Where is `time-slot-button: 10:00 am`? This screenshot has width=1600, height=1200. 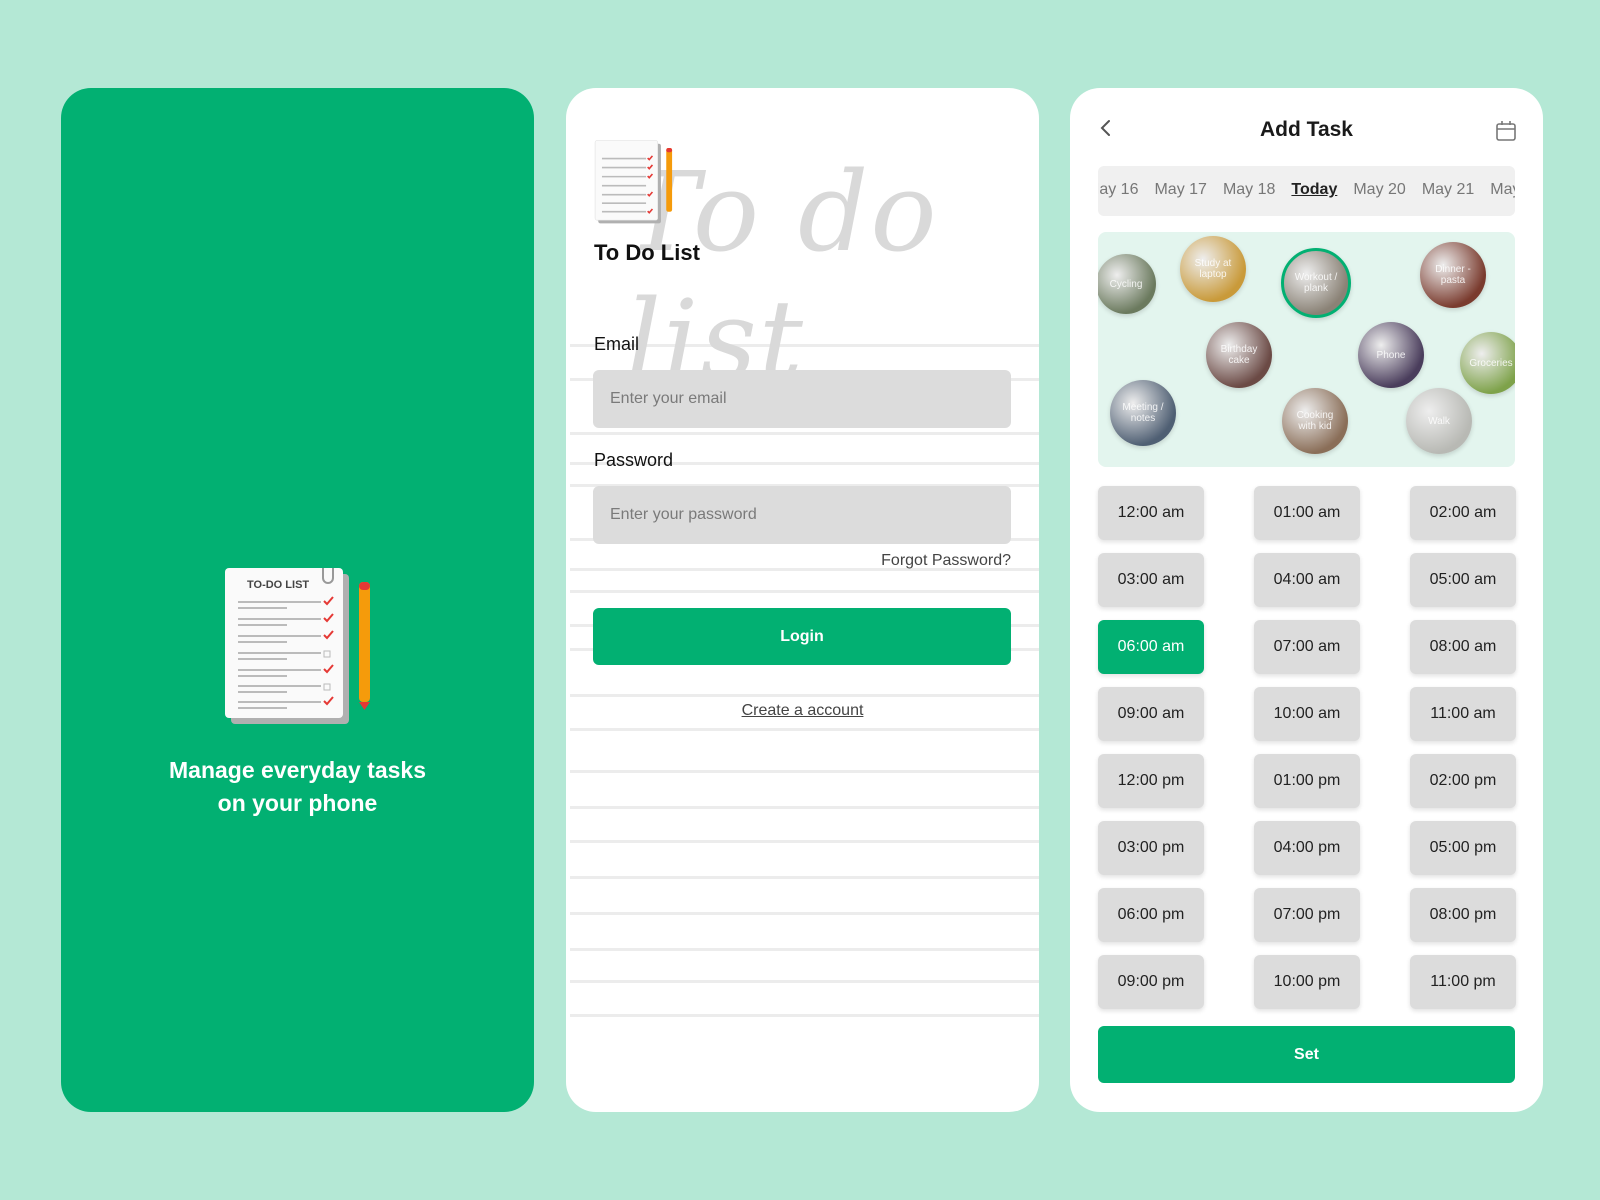
time-slot-button: 10:00 am is located at coordinates (1307, 714).